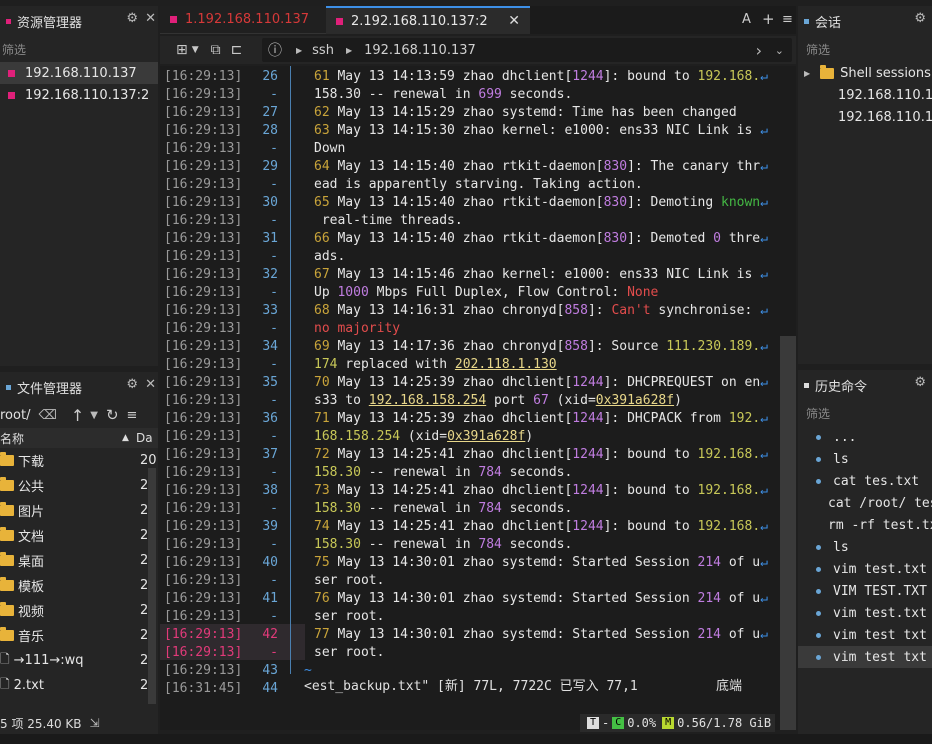 The height and width of the screenshot is (744, 932). Describe the element at coordinates (275, 50) in the screenshot. I see `info-icon: ⓘ` at that location.